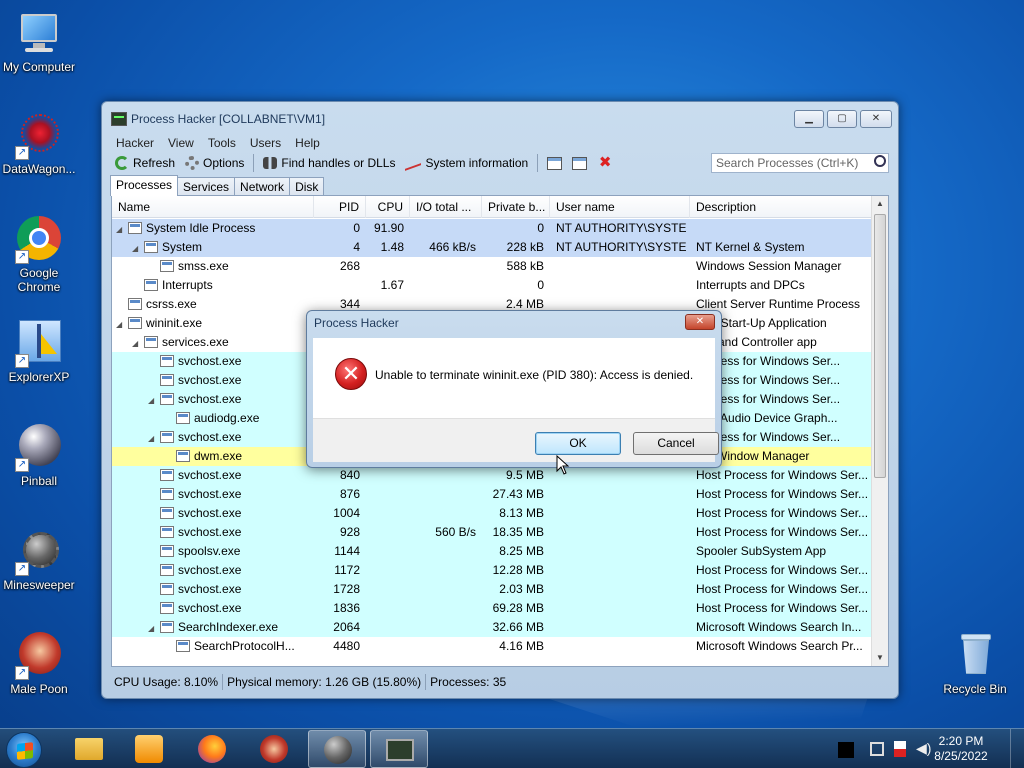 Image resolution: width=1024 pixels, height=768 pixels. Describe the element at coordinates (492, 285) in the screenshot. I see `table-row: Interrupts 1.67 0 Interrupts and DPCs` at that location.